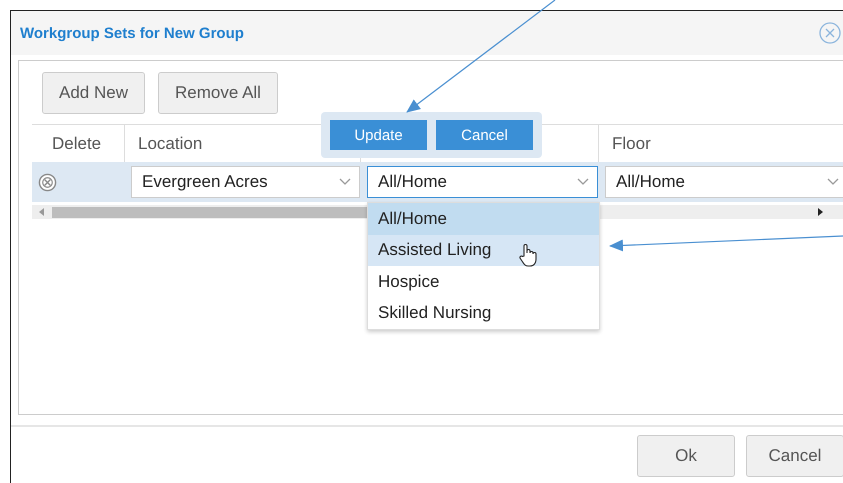 The image size is (843, 483). What do you see at coordinates (132, 33) in the screenshot?
I see `dialog-title: Workgroup Sets for New Group` at bounding box center [132, 33].